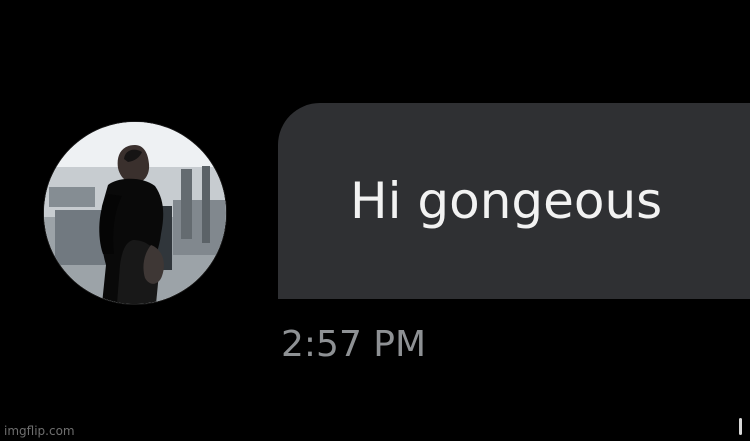 The width and height of the screenshot is (750, 441). I want to click on message-text: Hi gongeous, so click(506, 201).